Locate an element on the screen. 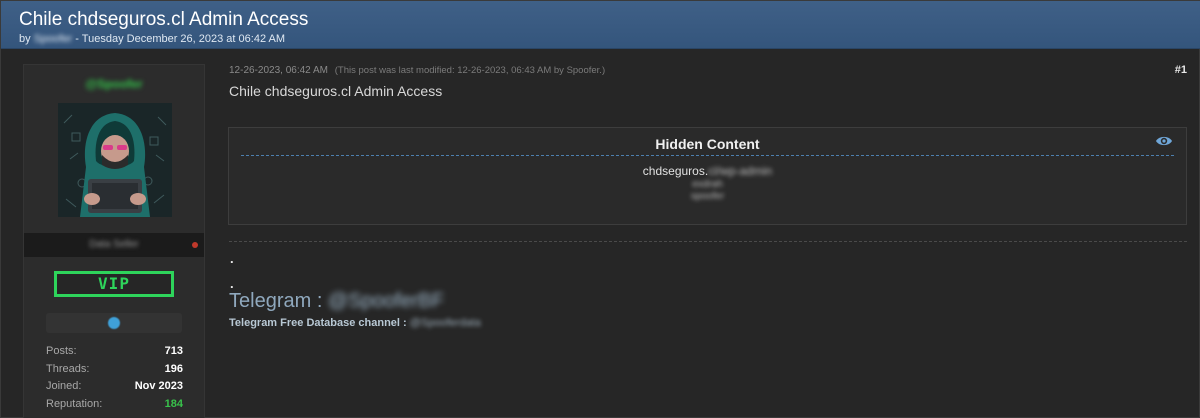  stat-reputation: Reputation: 184 is located at coordinates (114, 407).